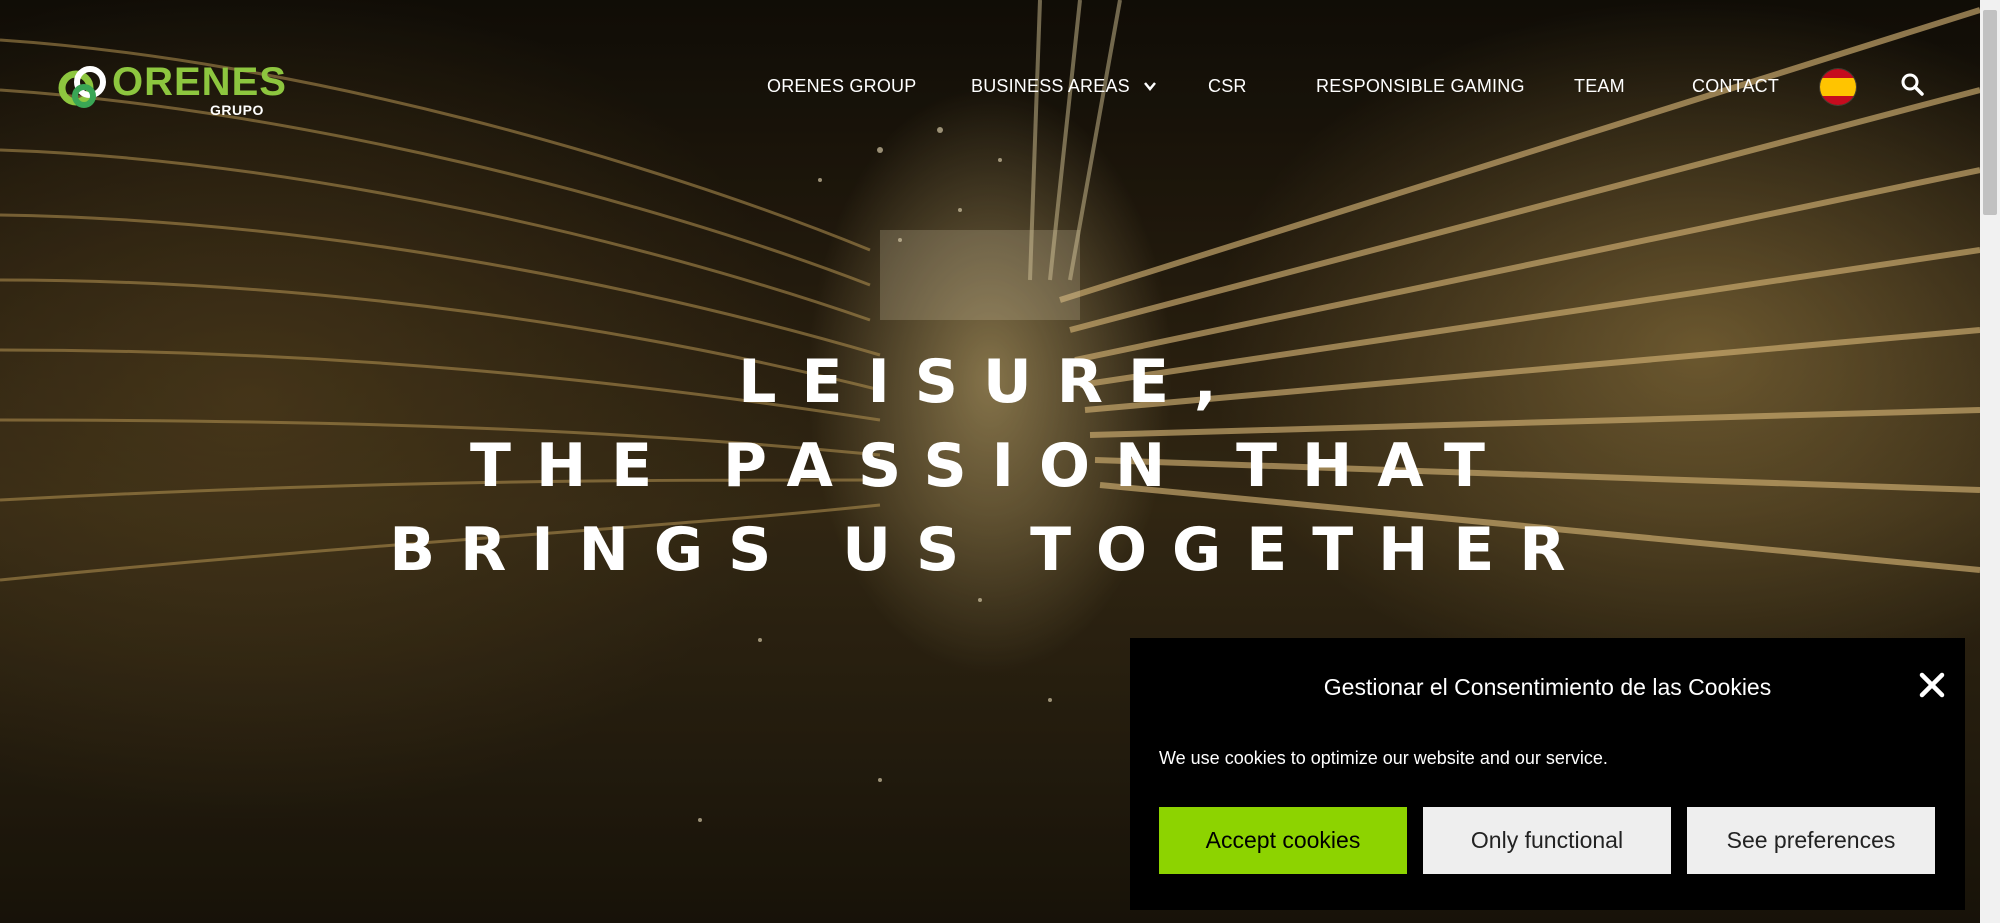 This screenshot has width=2000, height=923. What do you see at coordinates (1912, 84) in the screenshot?
I see `search-icon` at bounding box center [1912, 84].